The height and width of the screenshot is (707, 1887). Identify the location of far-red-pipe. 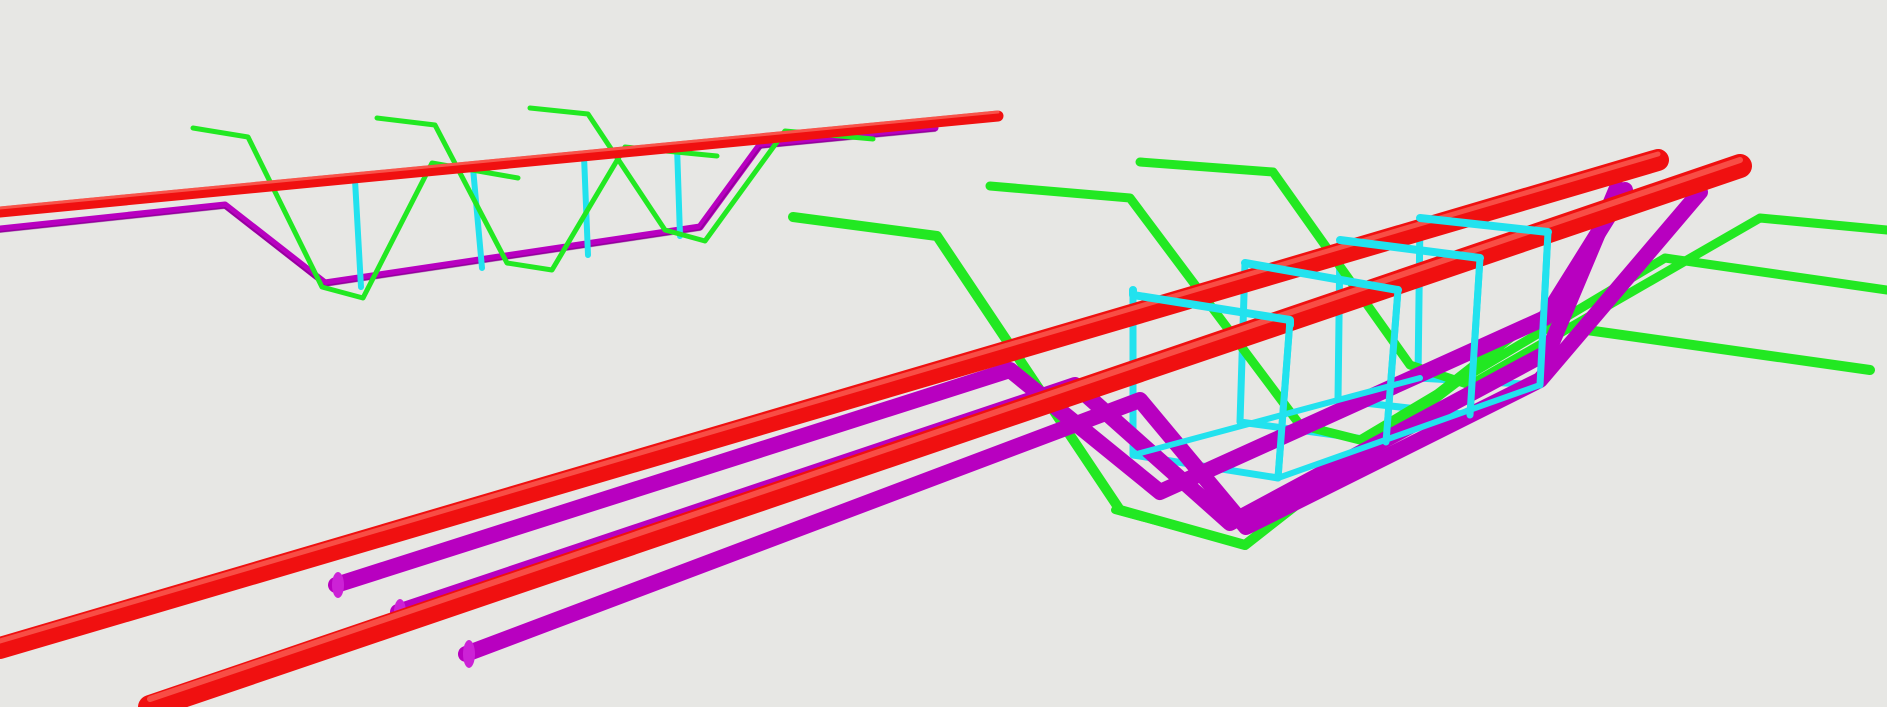
(502, 164).